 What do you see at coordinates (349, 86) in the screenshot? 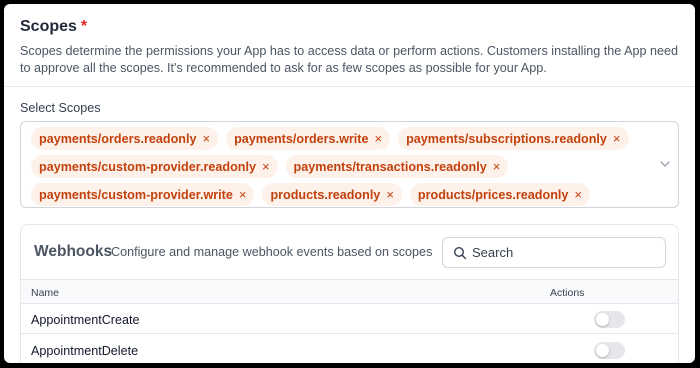
I see `divider` at bounding box center [349, 86].